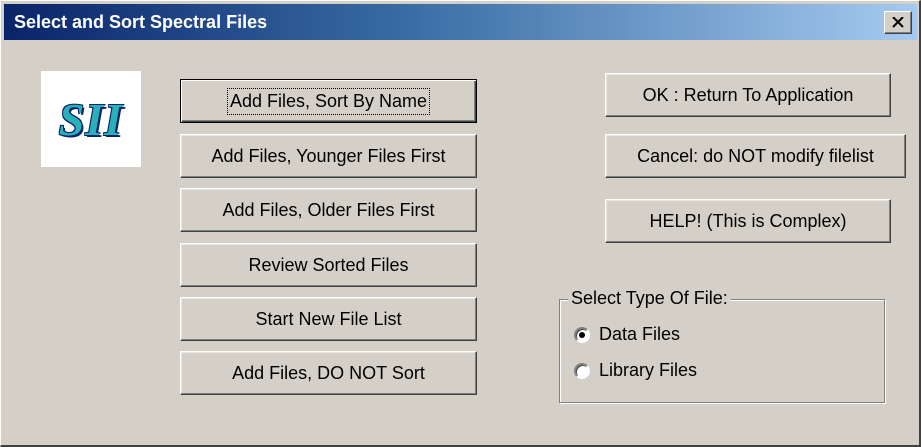 This screenshot has width=921, height=447. Describe the element at coordinates (649, 298) in the screenshot. I see `file-type-group-label: Select Type Of File:` at that location.